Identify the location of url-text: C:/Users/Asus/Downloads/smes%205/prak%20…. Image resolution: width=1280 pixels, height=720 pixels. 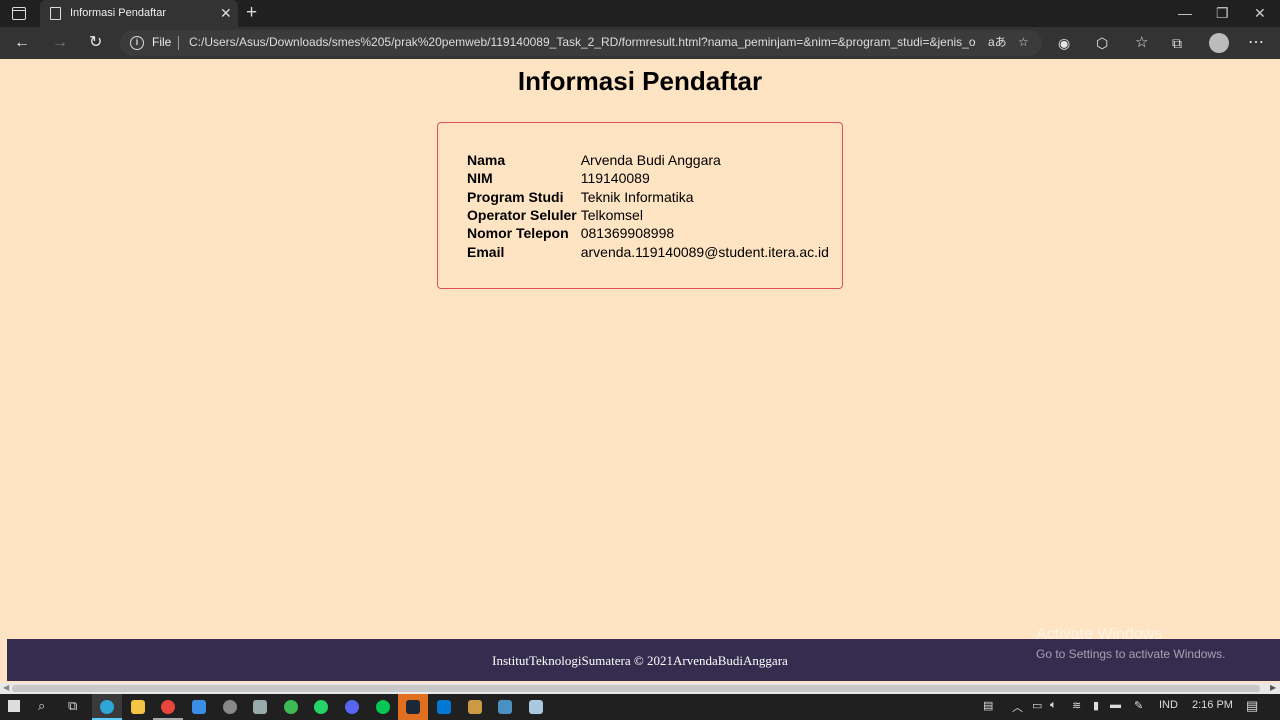
(582, 42).